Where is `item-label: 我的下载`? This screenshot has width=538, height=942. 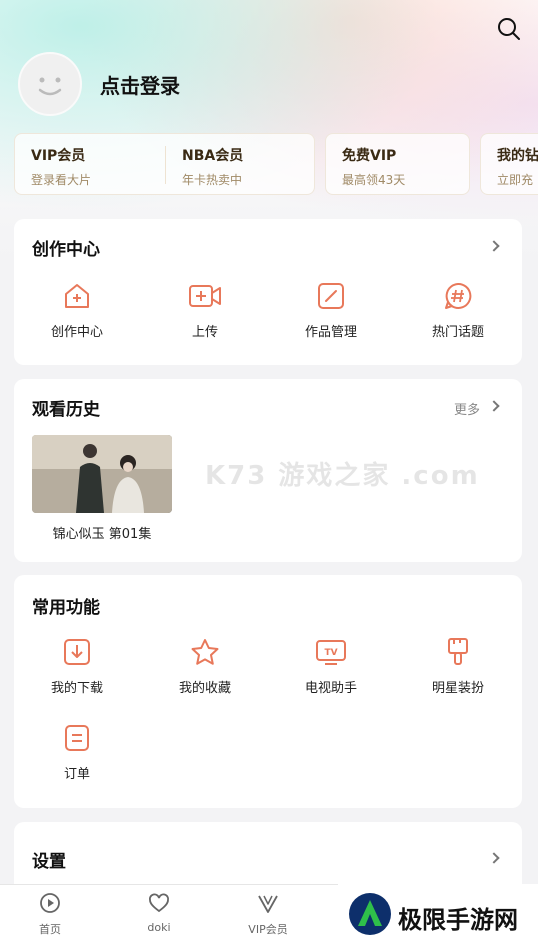 item-label: 我的下载 is located at coordinates (76, 688).